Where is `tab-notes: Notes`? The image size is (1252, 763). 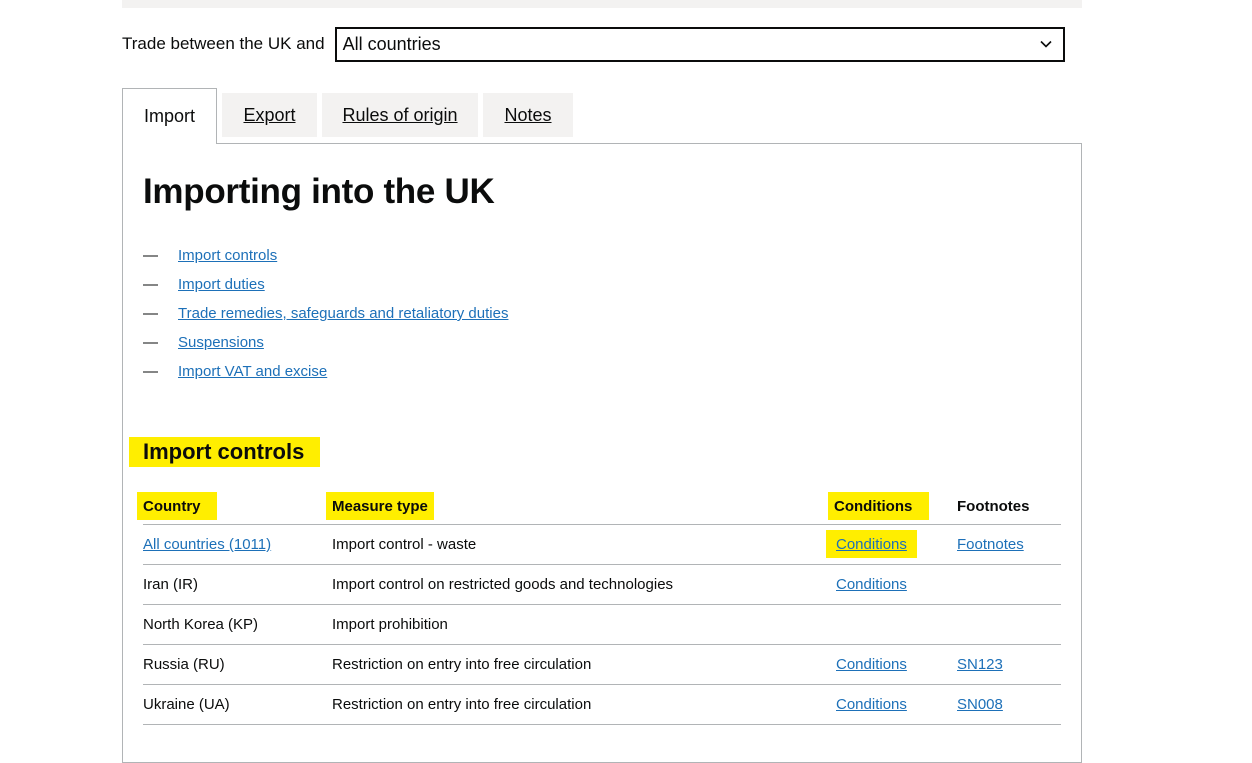 tab-notes: Notes is located at coordinates (528, 115).